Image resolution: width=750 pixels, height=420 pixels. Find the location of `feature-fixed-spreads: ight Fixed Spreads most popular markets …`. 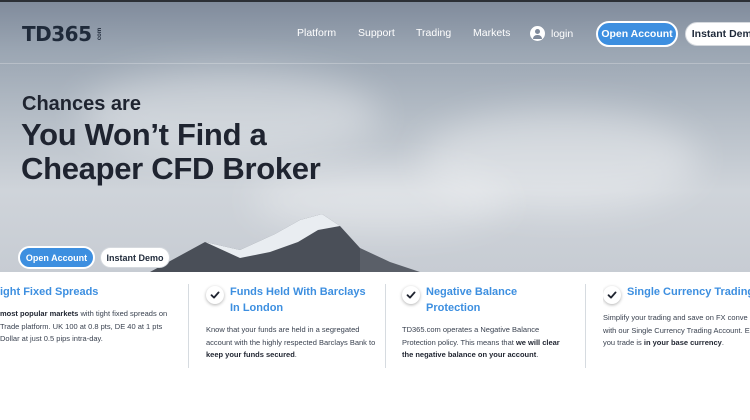

feature-fixed-spreads: ight Fixed Spreads most popular markets … is located at coordinates (97, 315).